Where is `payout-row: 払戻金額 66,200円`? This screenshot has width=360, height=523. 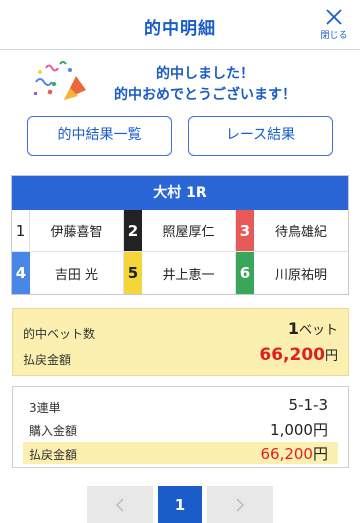
payout-row: 払戻金額 66,200円 is located at coordinates (180, 357).